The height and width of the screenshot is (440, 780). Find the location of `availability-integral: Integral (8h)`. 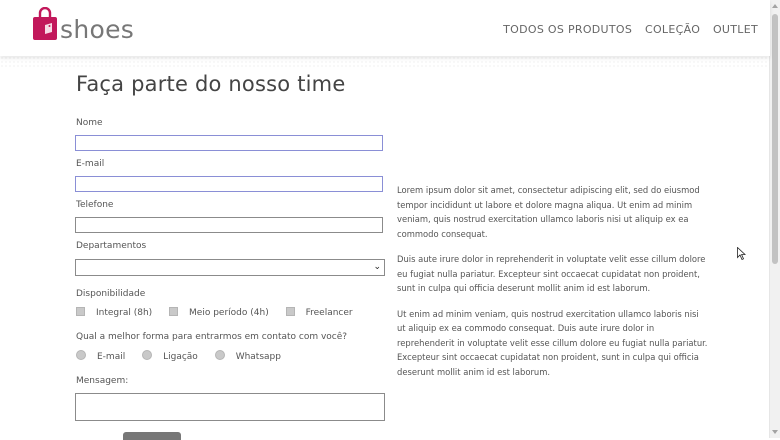

availability-integral: Integral (8h) is located at coordinates (114, 312).